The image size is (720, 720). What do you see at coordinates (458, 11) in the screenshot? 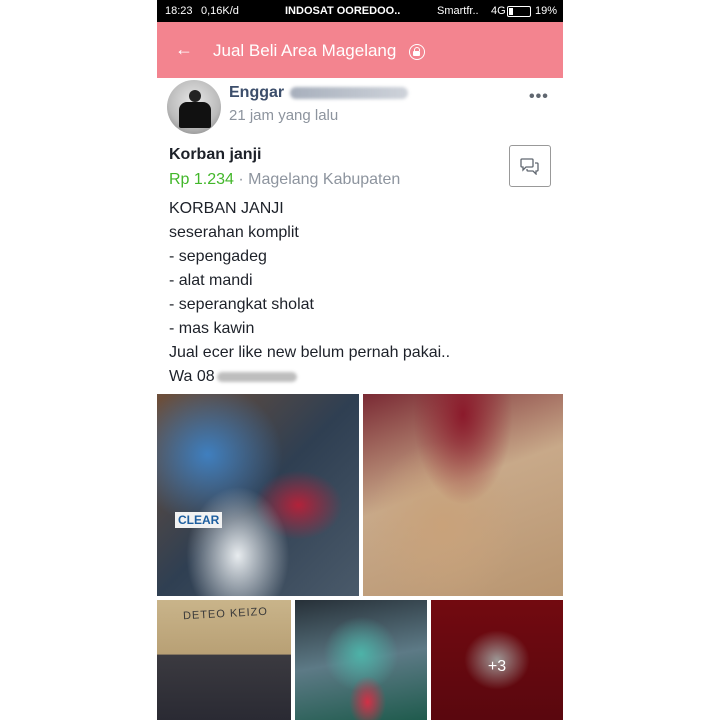
I see `status-carrier-2: Smartfr..` at bounding box center [458, 11].